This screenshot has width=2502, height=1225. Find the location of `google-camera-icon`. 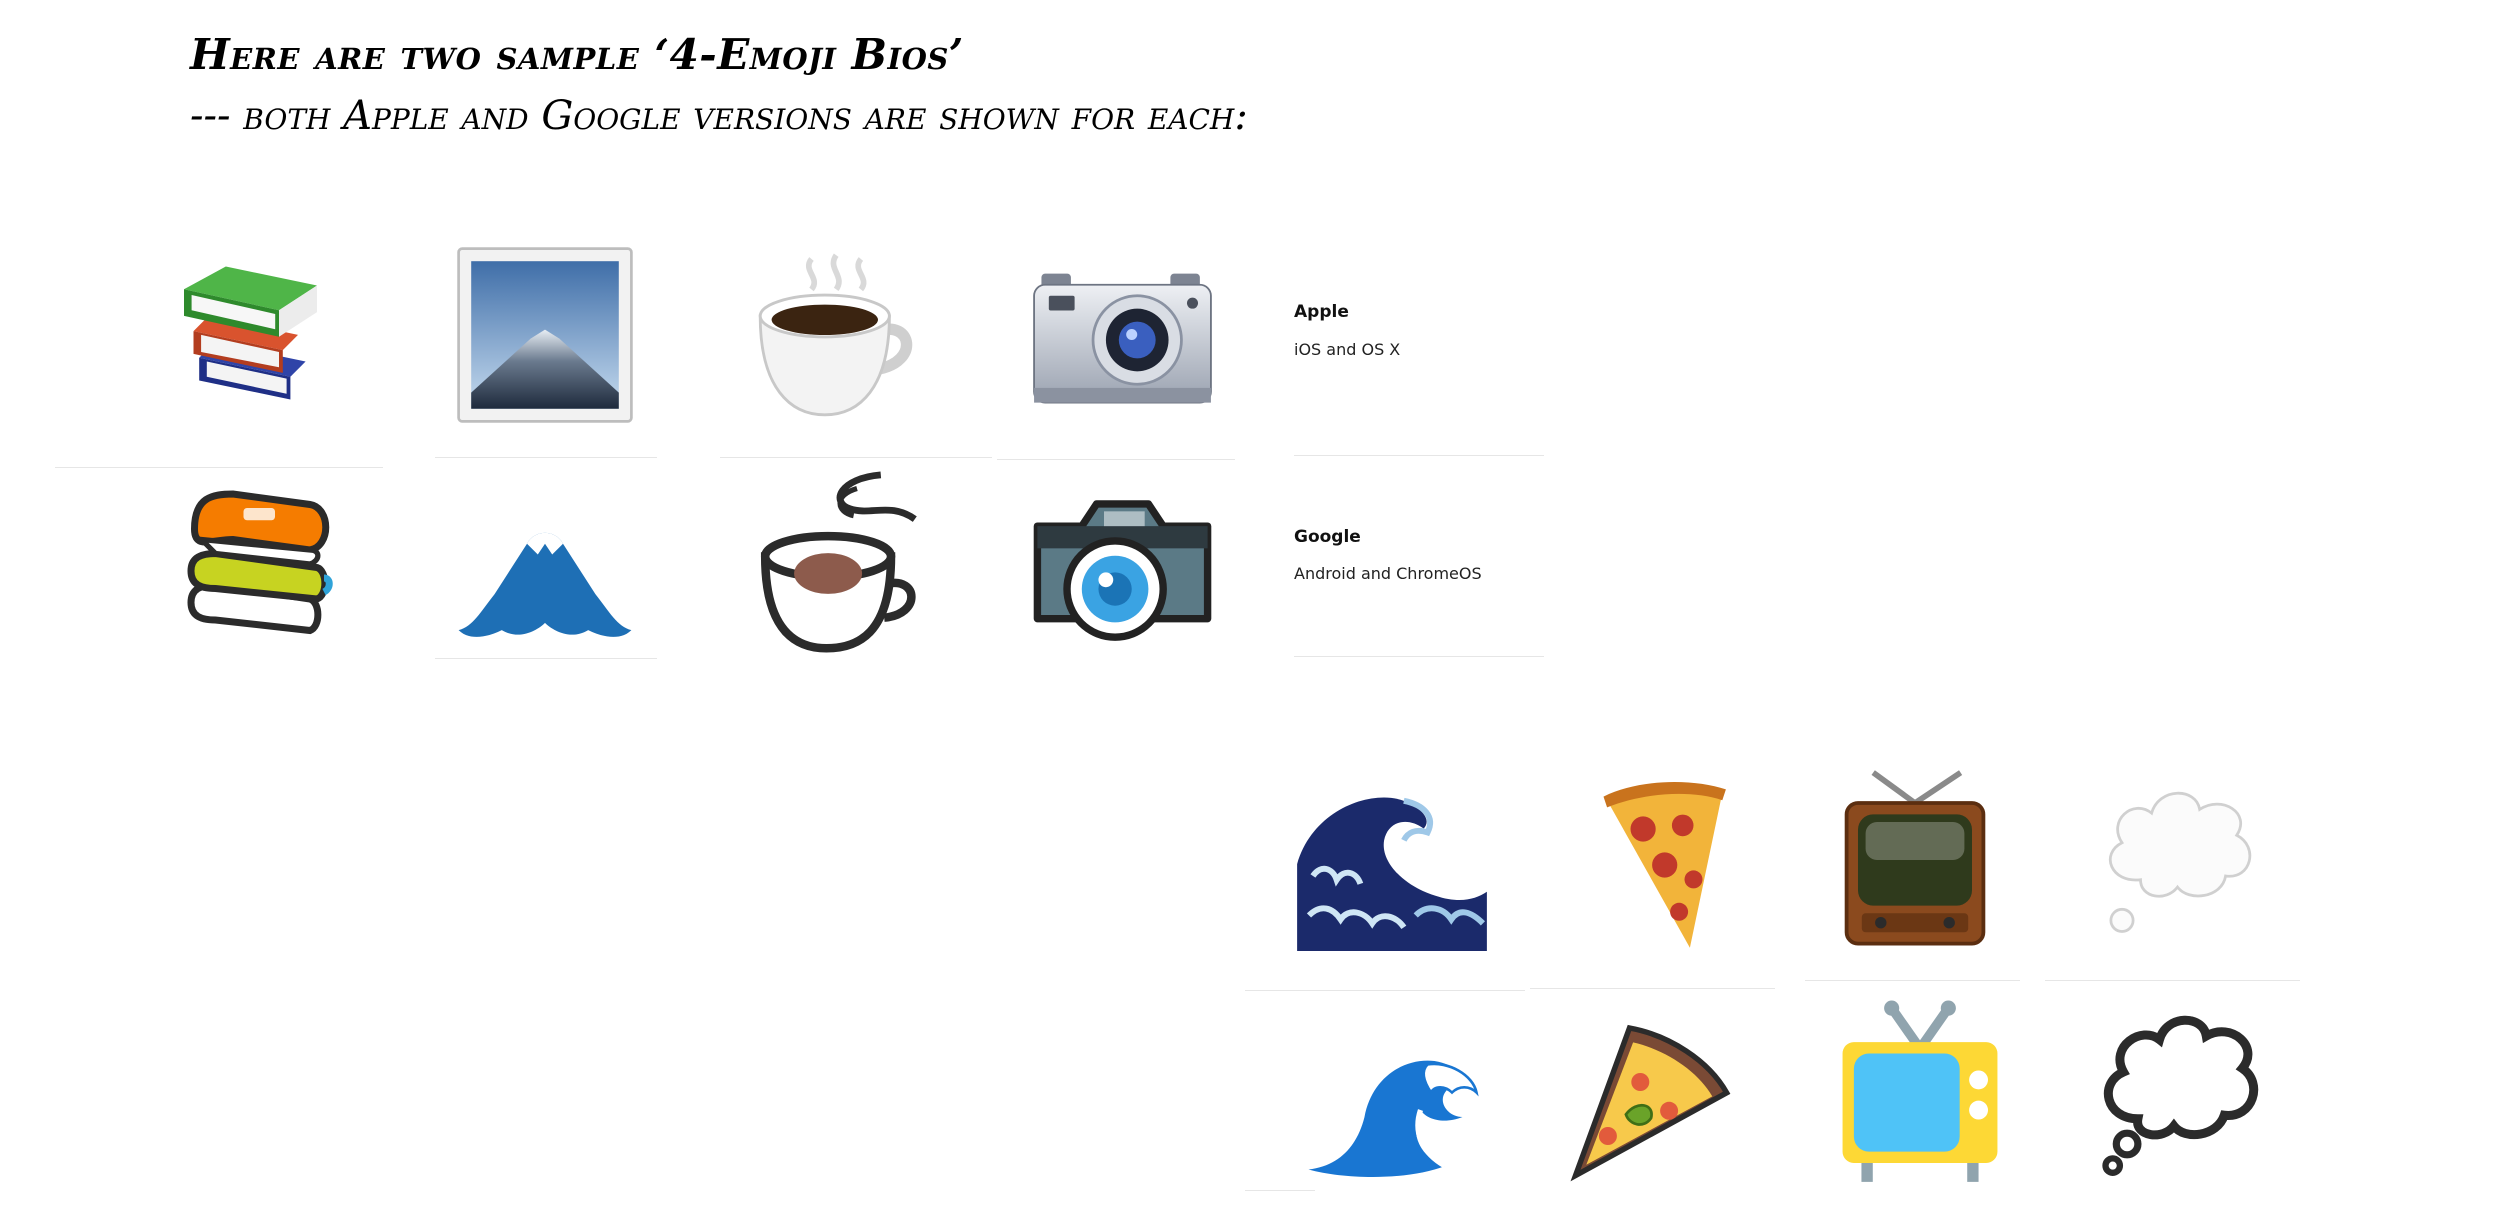

google-camera-icon is located at coordinates (1122, 565).